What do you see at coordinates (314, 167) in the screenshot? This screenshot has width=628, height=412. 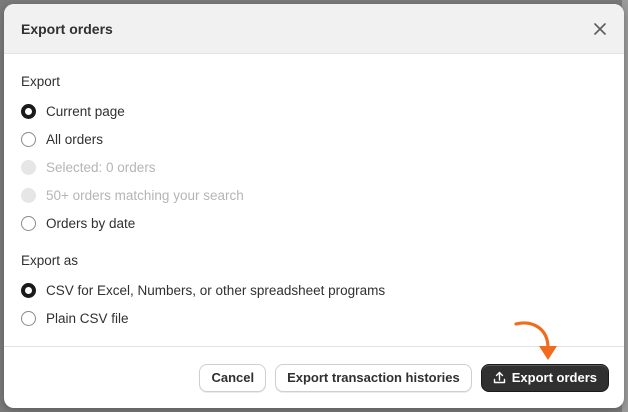 I see `option-selected-orders: Selected: 0 orders` at bounding box center [314, 167].